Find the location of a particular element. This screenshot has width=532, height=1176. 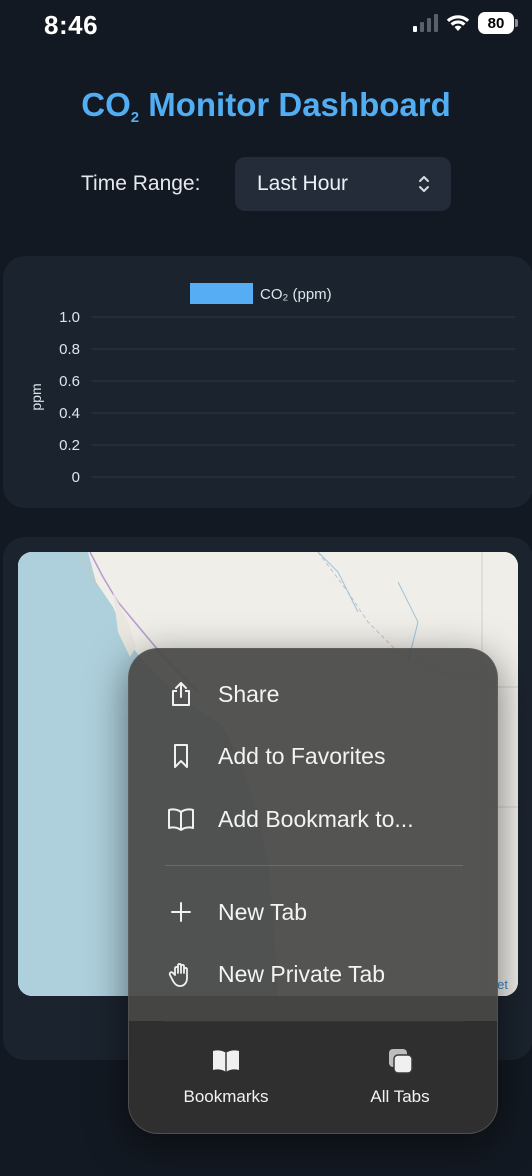

y-tick-label: 0 is located at coordinates (76, 477).